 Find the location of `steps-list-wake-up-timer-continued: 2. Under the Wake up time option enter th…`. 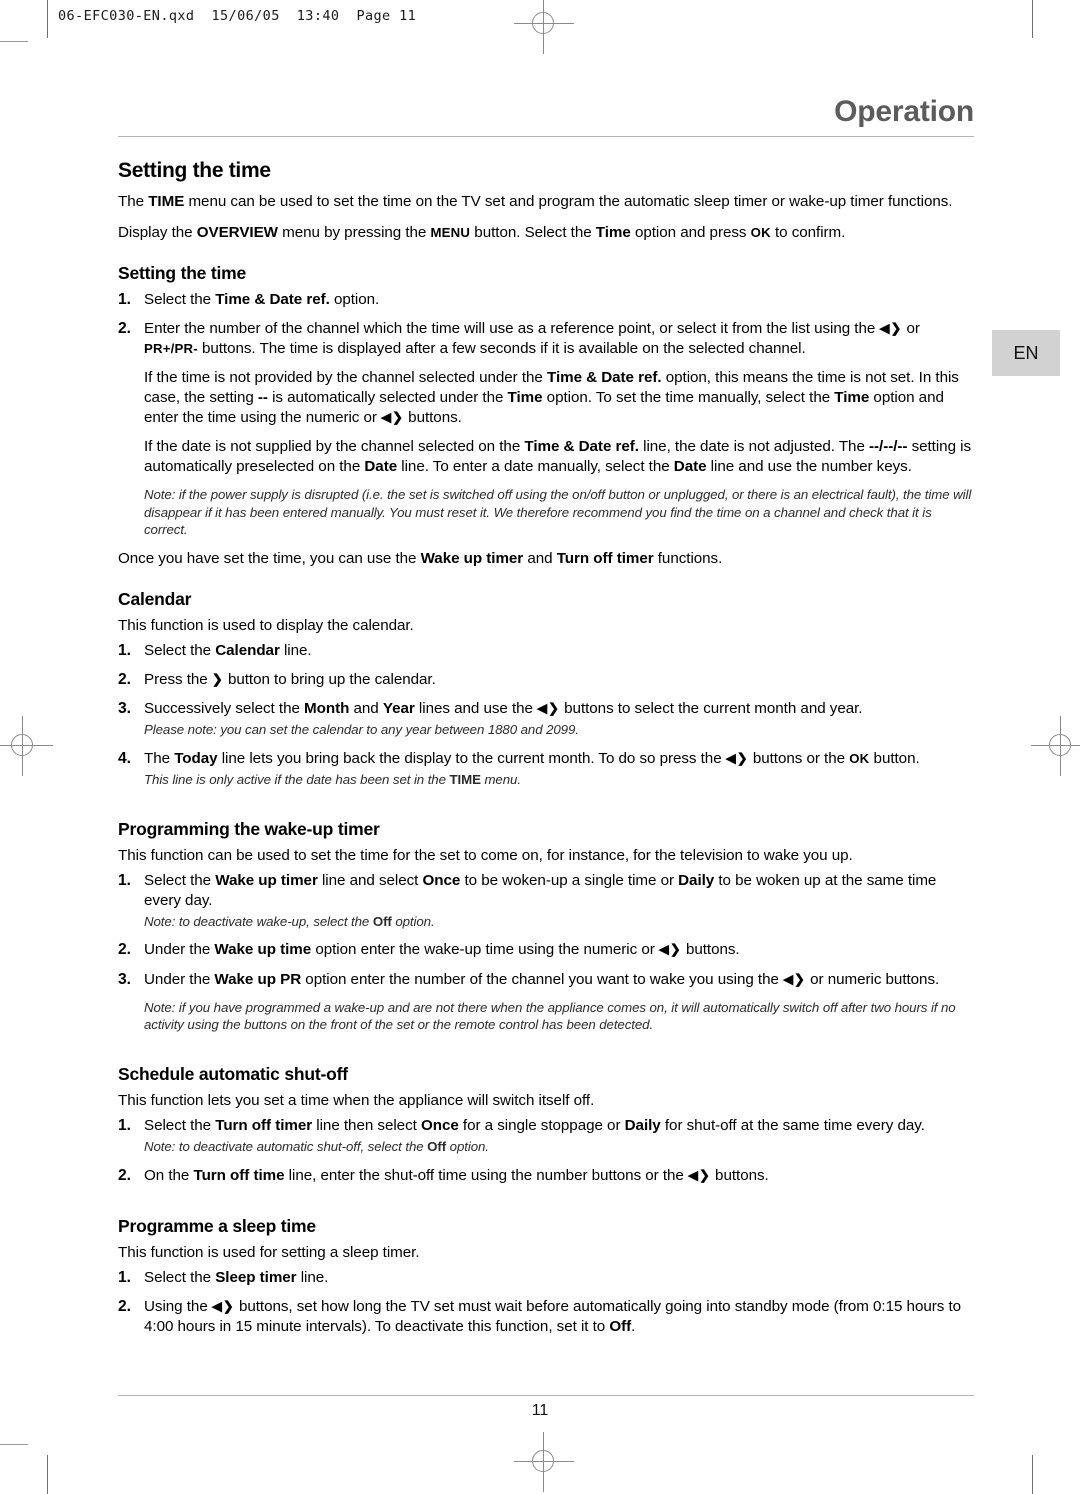

steps-list-wake-up-timer-continued: 2. Under the Wake up time option enter th… is located at coordinates (546, 964).